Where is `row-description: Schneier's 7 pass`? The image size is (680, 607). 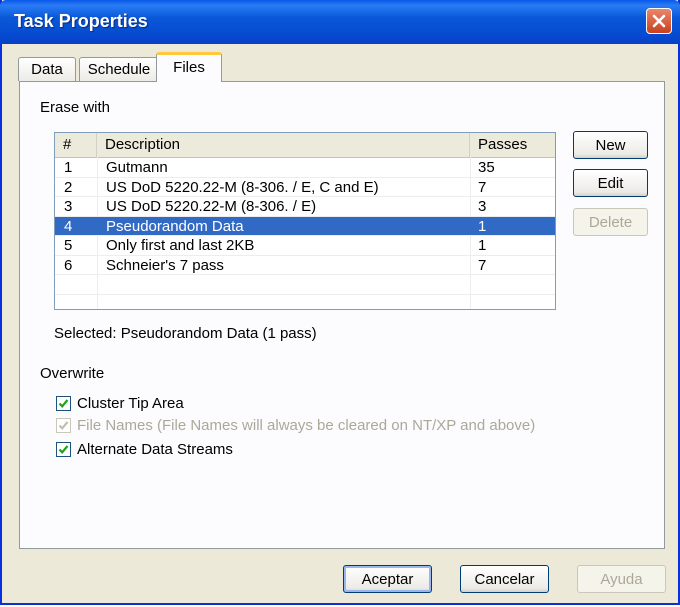 row-description: Schneier's 7 pass is located at coordinates (165, 265).